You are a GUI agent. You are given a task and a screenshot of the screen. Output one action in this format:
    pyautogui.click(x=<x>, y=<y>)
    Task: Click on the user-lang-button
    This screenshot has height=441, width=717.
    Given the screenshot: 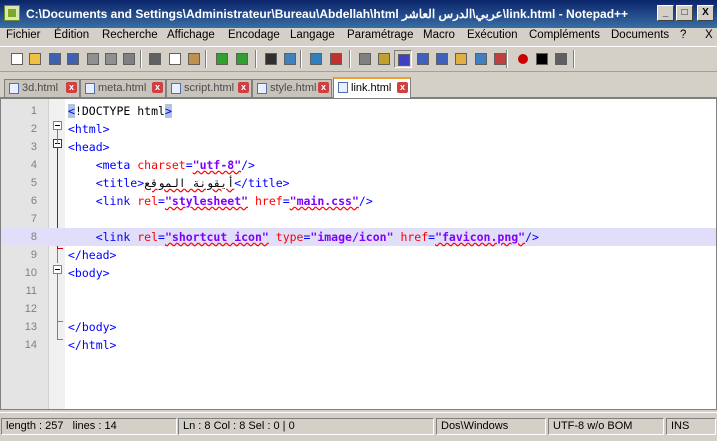 What is the action you would take?
    pyautogui.click(x=461, y=59)
    